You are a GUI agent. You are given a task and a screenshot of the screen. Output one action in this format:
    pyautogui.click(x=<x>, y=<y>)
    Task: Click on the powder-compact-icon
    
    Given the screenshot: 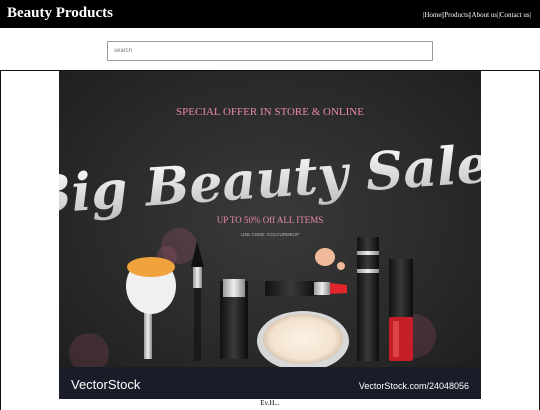 What is the action you would take?
    pyautogui.click(x=303, y=341)
    